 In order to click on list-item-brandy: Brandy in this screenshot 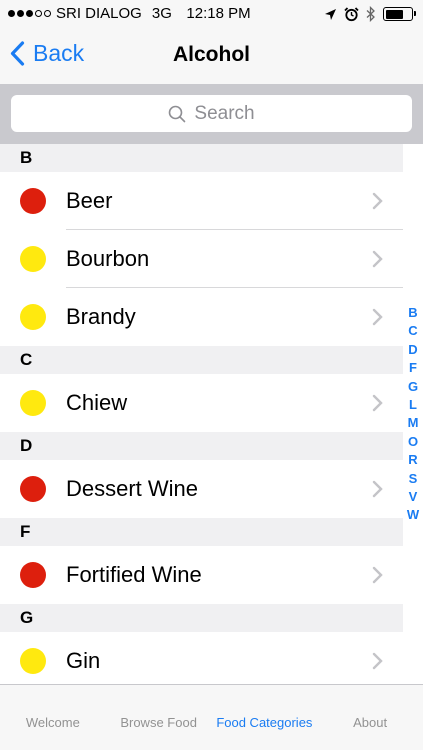, I will do `click(201, 317)`.